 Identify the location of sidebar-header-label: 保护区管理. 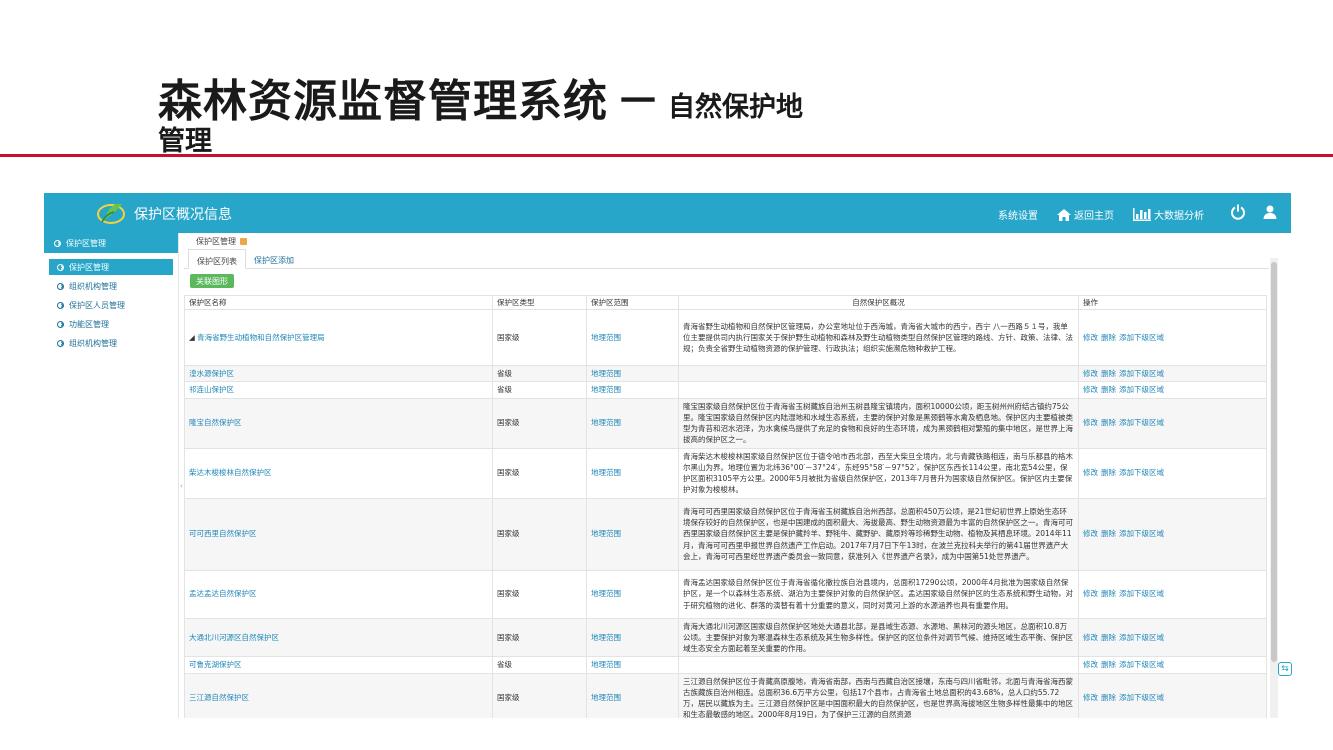
(86, 243).